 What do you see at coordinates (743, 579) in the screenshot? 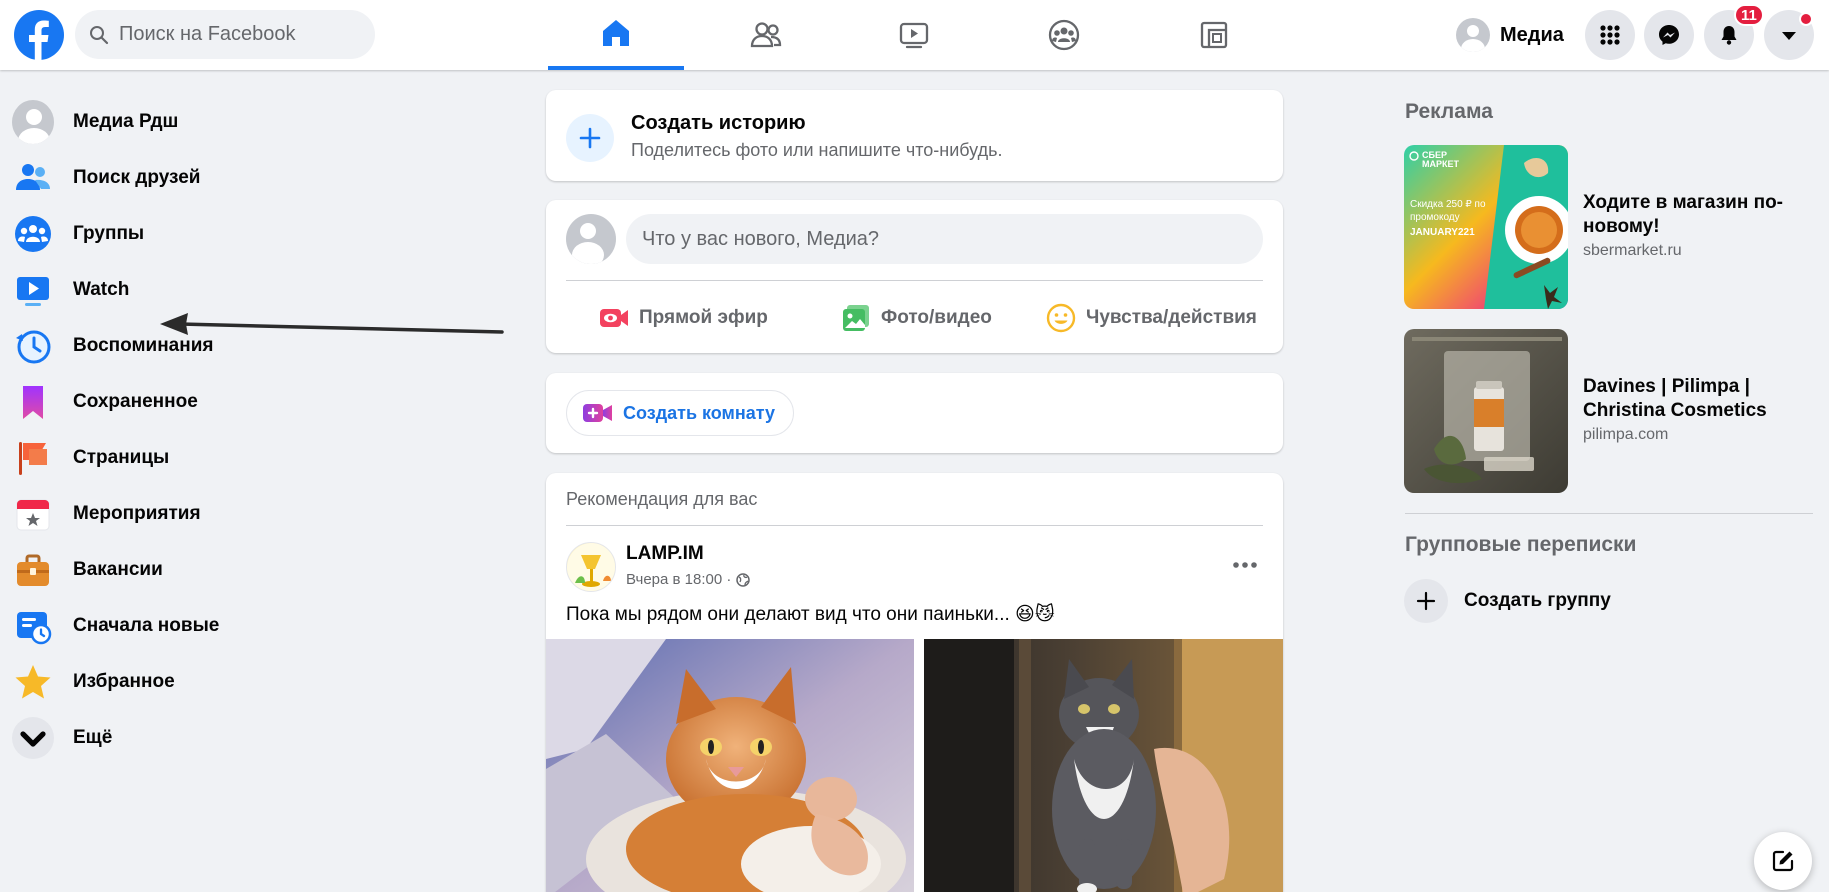
I see `globe-icon` at bounding box center [743, 579].